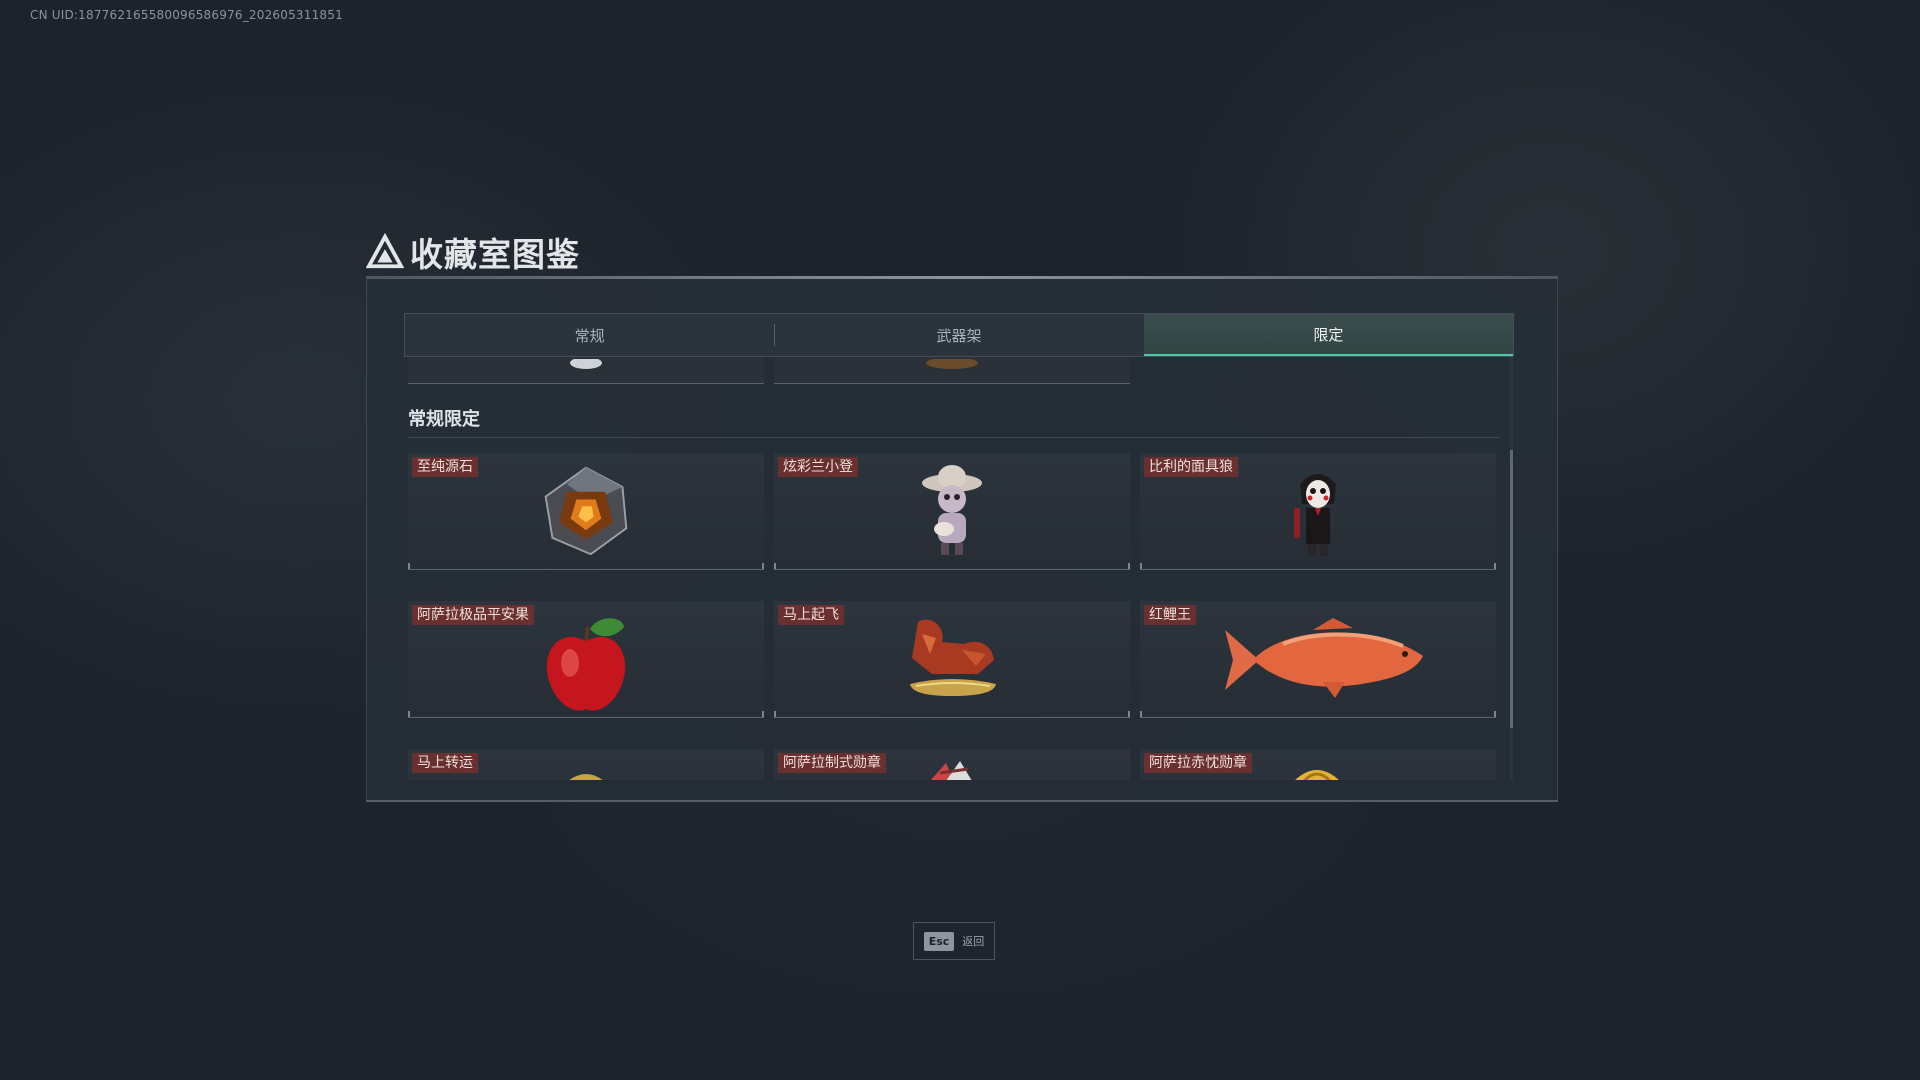 The height and width of the screenshot is (1080, 1920). What do you see at coordinates (473, 615) in the screenshot?
I see `card-label: 阿萨拉极品平安果` at bounding box center [473, 615].